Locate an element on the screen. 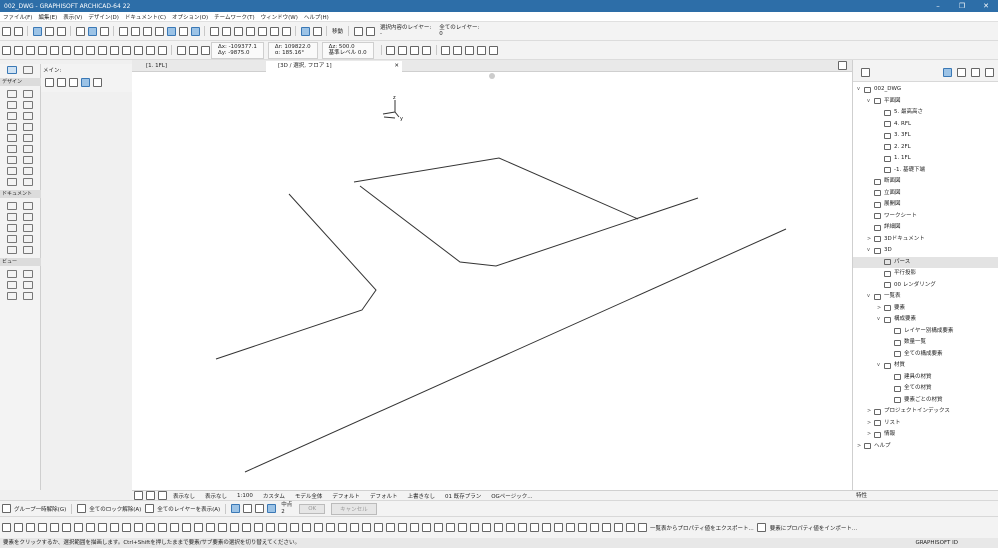 This screenshot has height=548, width=998. dimension-icon is located at coordinates (150, 50).